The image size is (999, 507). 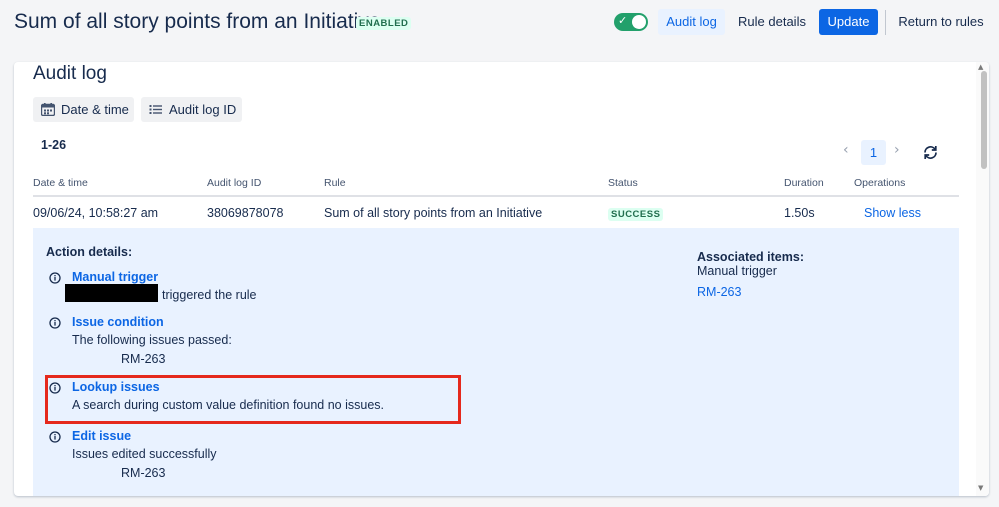 What do you see at coordinates (984, 120) in the screenshot?
I see `scrollbar-thumb` at bounding box center [984, 120].